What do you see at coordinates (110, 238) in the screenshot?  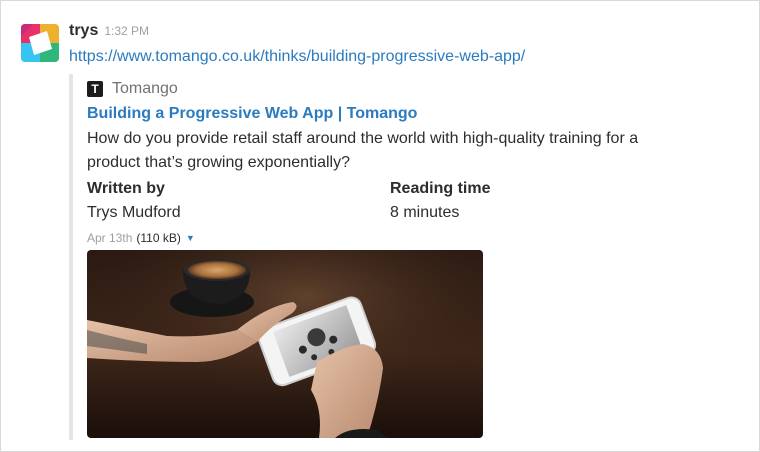 I see `image-date: Apr 13th` at bounding box center [110, 238].